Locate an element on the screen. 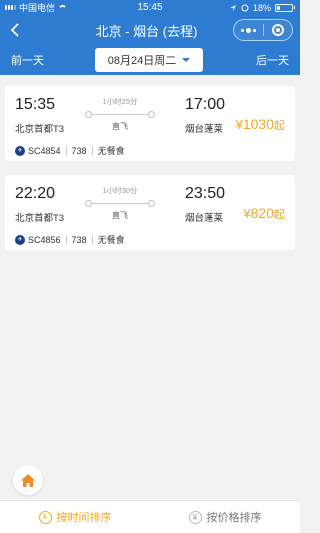 The image size is (320, 533). home-button is located at coordinates (28, 480).